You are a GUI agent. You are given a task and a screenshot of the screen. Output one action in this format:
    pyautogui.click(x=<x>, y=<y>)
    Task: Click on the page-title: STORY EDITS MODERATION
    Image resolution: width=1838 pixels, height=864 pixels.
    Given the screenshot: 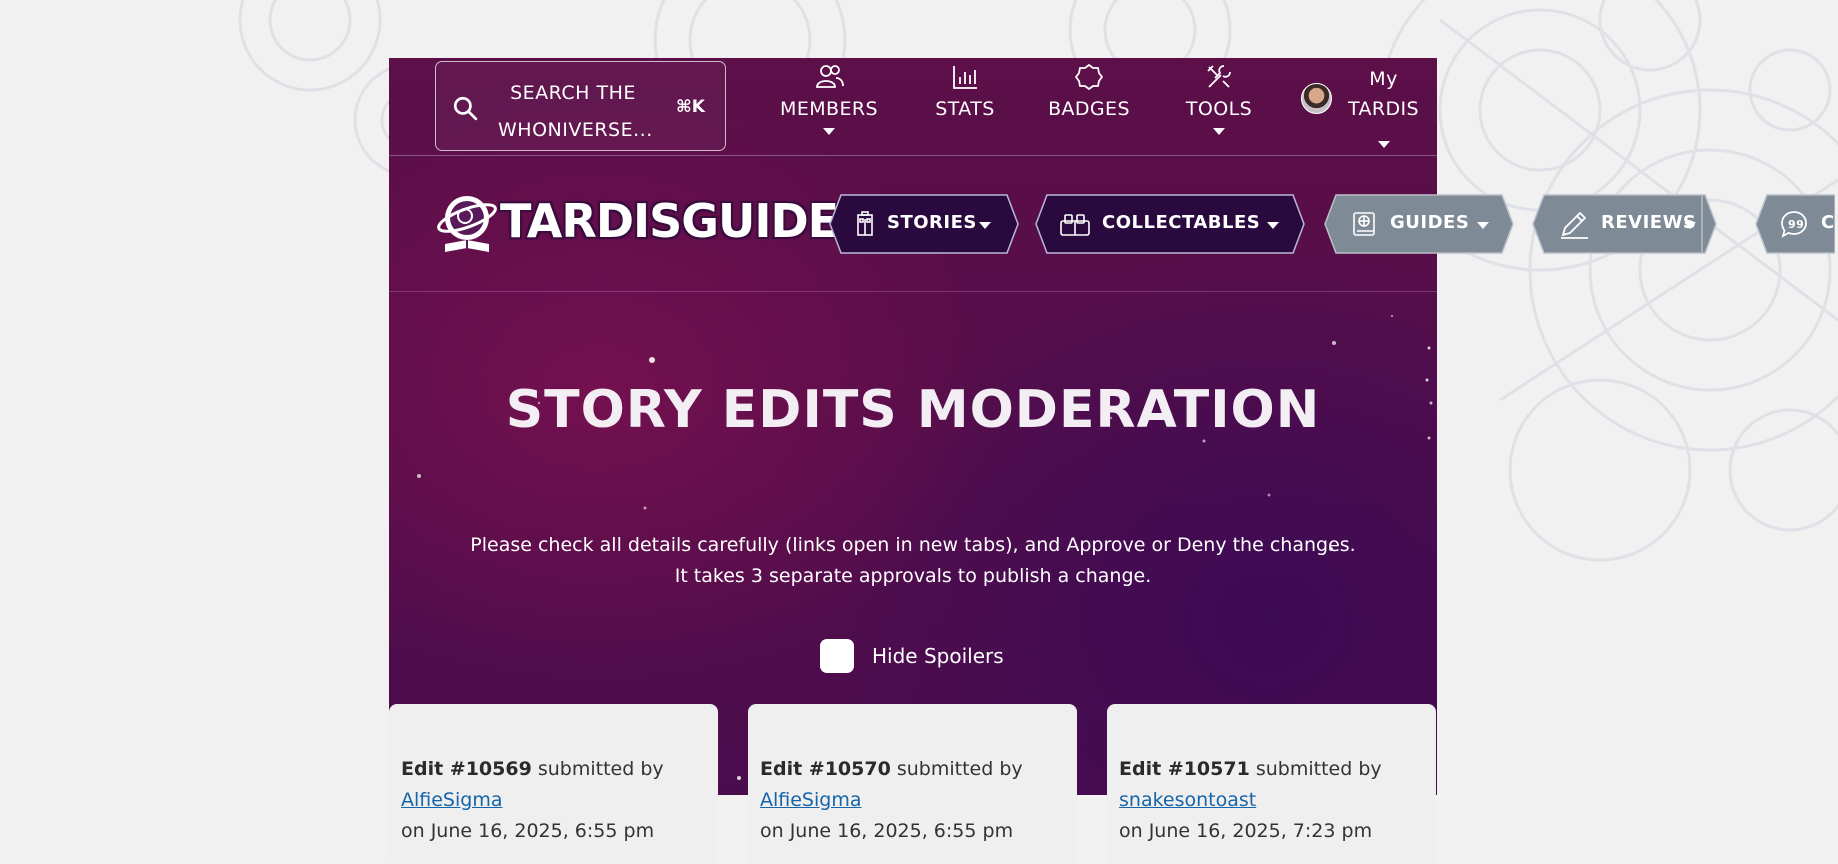 What is the action you would take?
    pyautogui.click(x=913, y=410)
    